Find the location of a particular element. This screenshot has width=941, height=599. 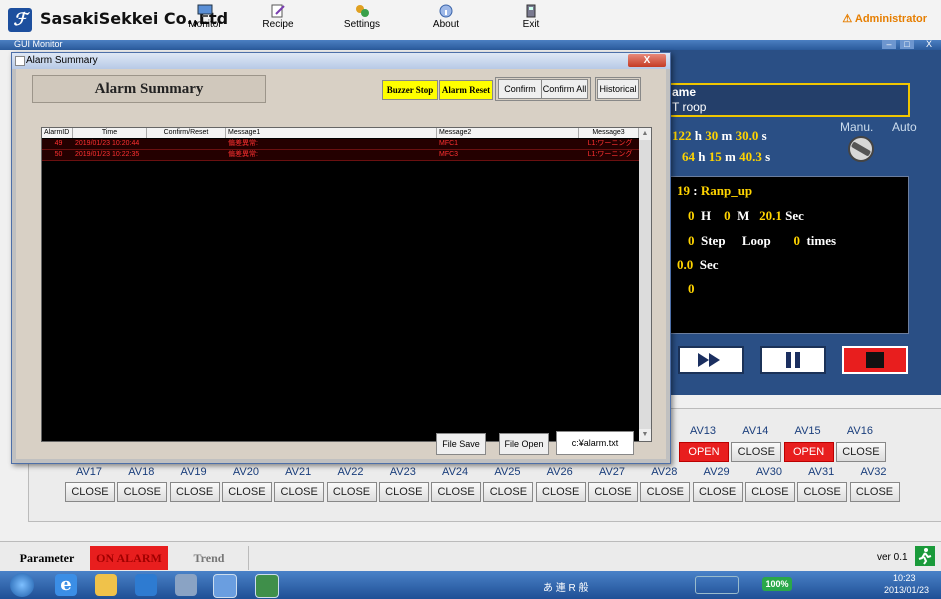

tool-icon is located at coordinates (186, 585).